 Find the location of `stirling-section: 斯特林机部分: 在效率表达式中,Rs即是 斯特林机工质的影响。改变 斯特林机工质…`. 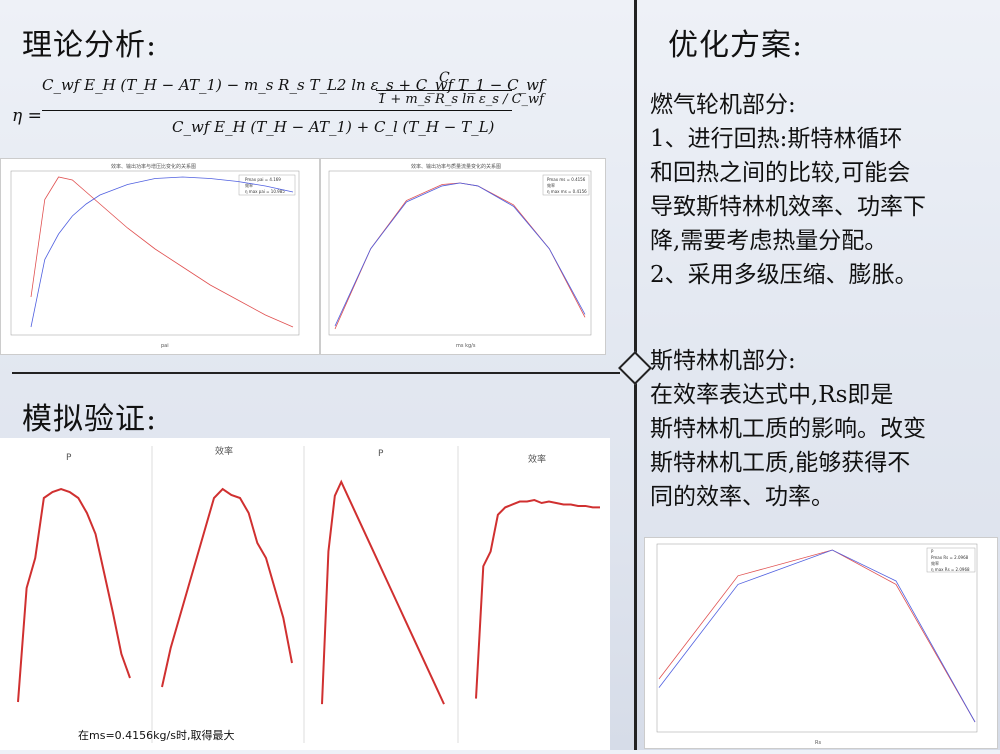

stirling-section: 斯特林机部分: 在效率表达式中,Rs即是 斯特林机工质的影响。改变 斯特林机工质… is located at coordinates (822, 429).